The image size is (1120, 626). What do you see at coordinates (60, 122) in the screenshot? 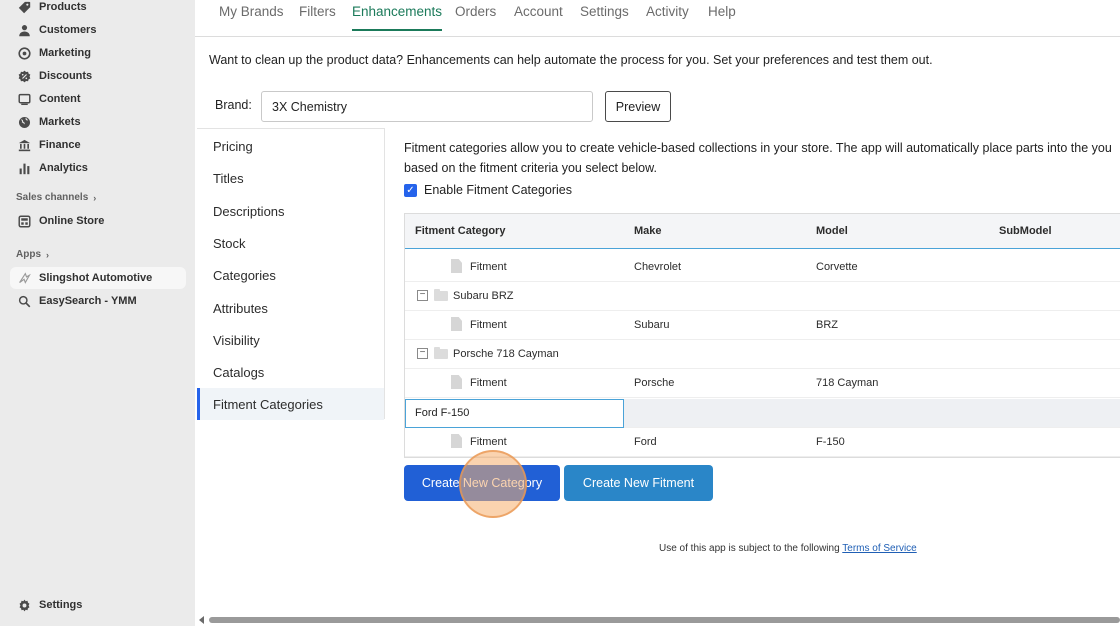
I see `sidebar-item-label: Markets` at bounding box center [60, 122].